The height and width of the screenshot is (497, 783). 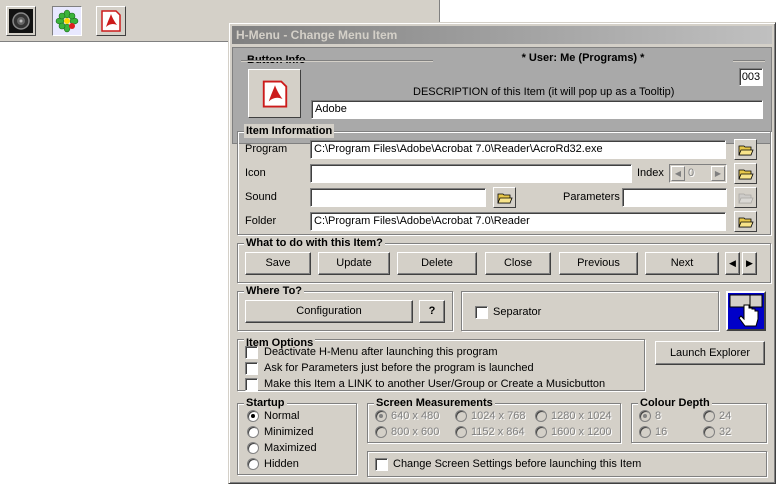 What do you see at coordinates (281, 464) in the screenshot?
I see `startup-hidden-label: Hidden` at bounding box center [281, 464].